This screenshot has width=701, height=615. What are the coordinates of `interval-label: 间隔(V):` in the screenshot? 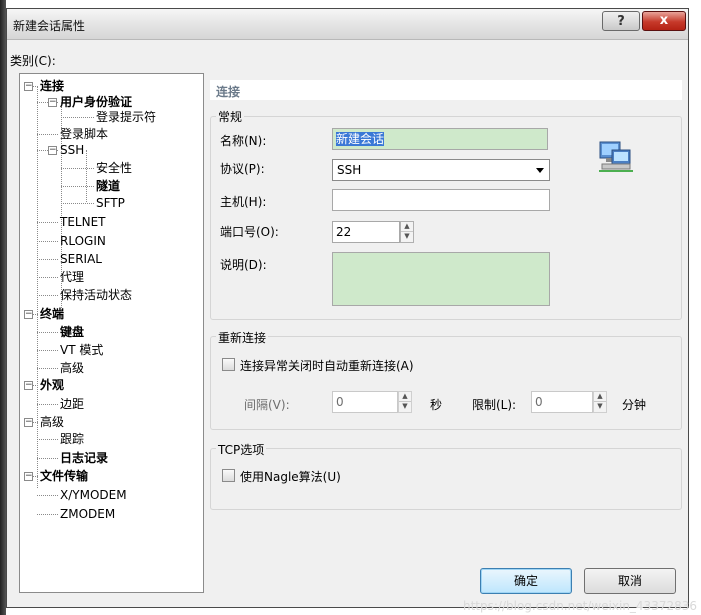 It's located at (267, 405).